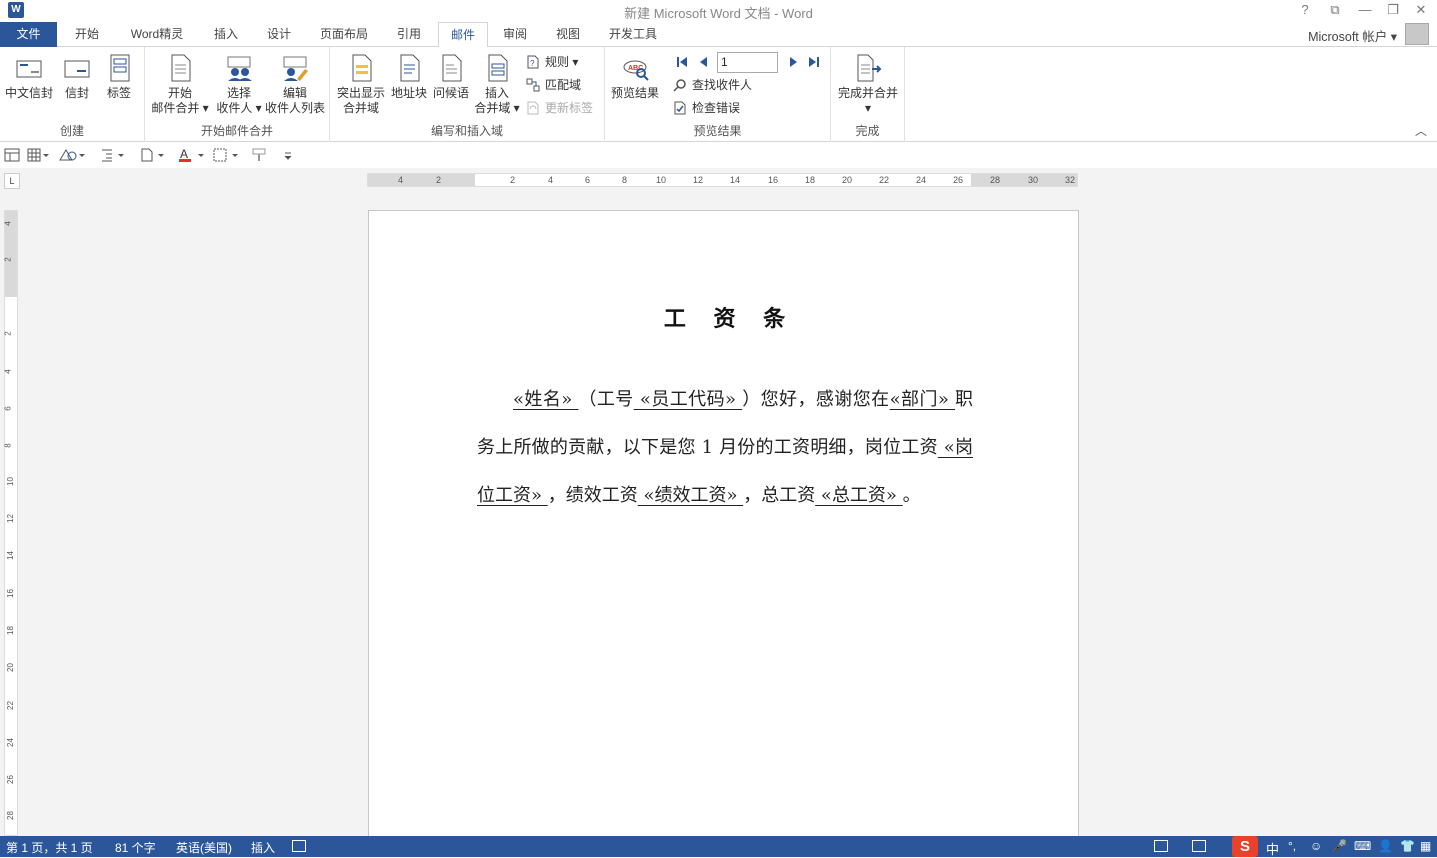 Image resolution: width=1437 pixels, height=858 pixels. Describe the element at coordinates (704, 62) in the screenshot. I see `previous-record-icon` at that location.